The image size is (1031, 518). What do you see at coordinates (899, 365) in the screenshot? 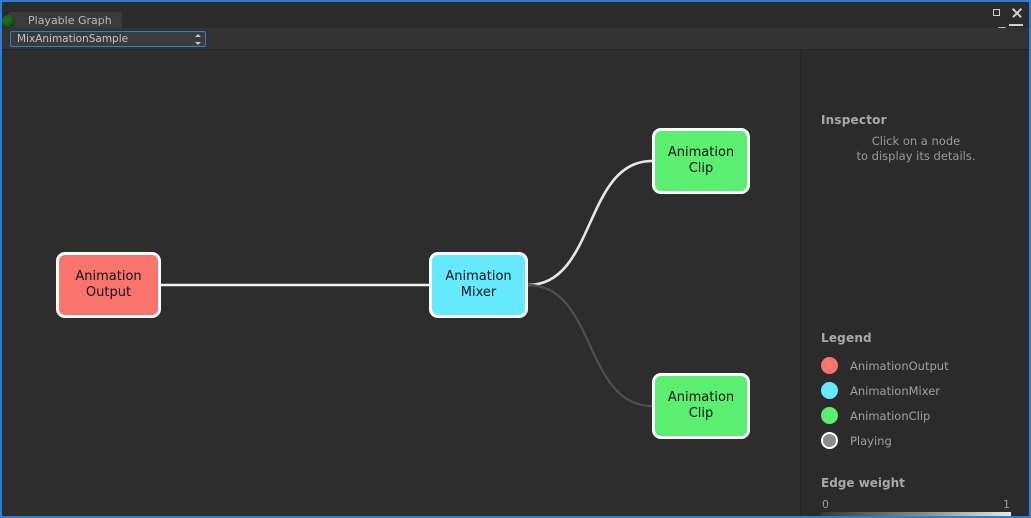
I see `legend-item-label: AnimationOutput` at bounding box center [899, 365].